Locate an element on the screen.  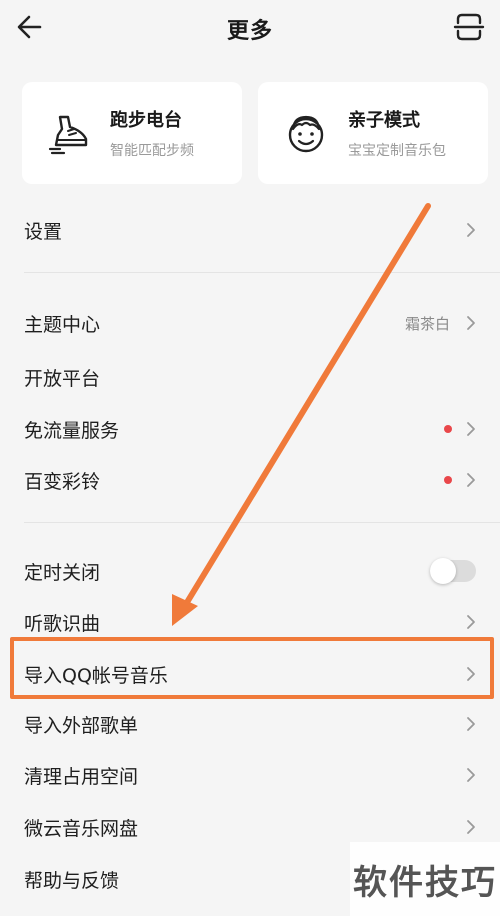
theme-value: 霜茶白 is located at coordinates (427, 323).